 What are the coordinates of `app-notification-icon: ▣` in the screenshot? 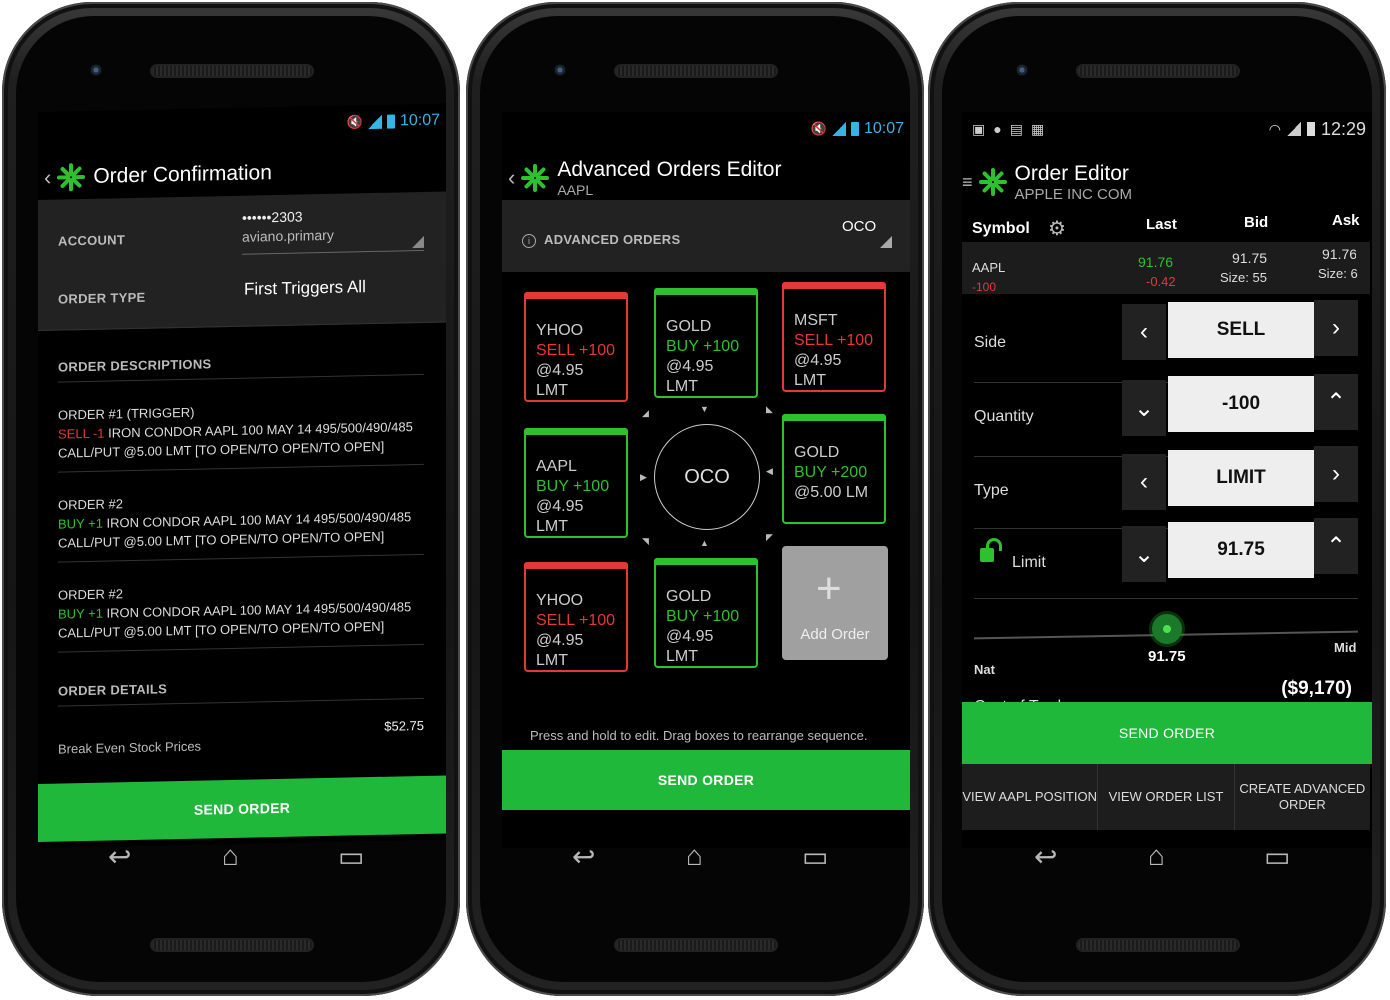 It's located at (979, 128).